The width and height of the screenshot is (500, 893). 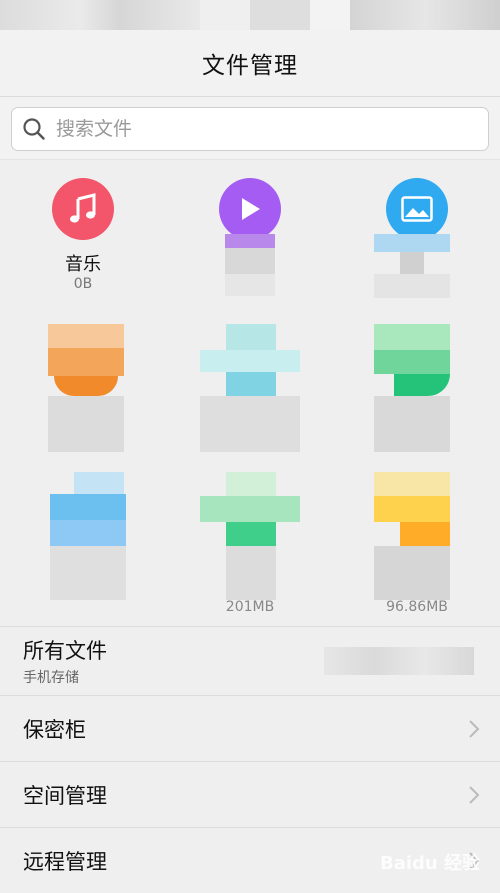 I want to click on category-size: 201MB, so click(x=250, y=607).